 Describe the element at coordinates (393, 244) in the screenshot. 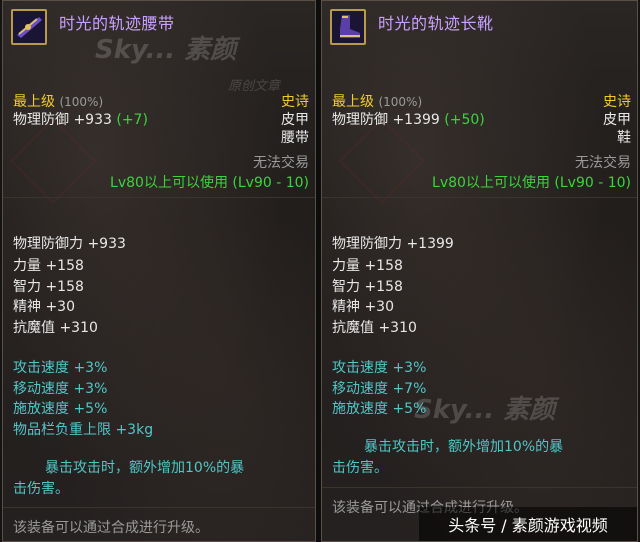

I see `stat-line: 物理防御力 +1399` at that location.